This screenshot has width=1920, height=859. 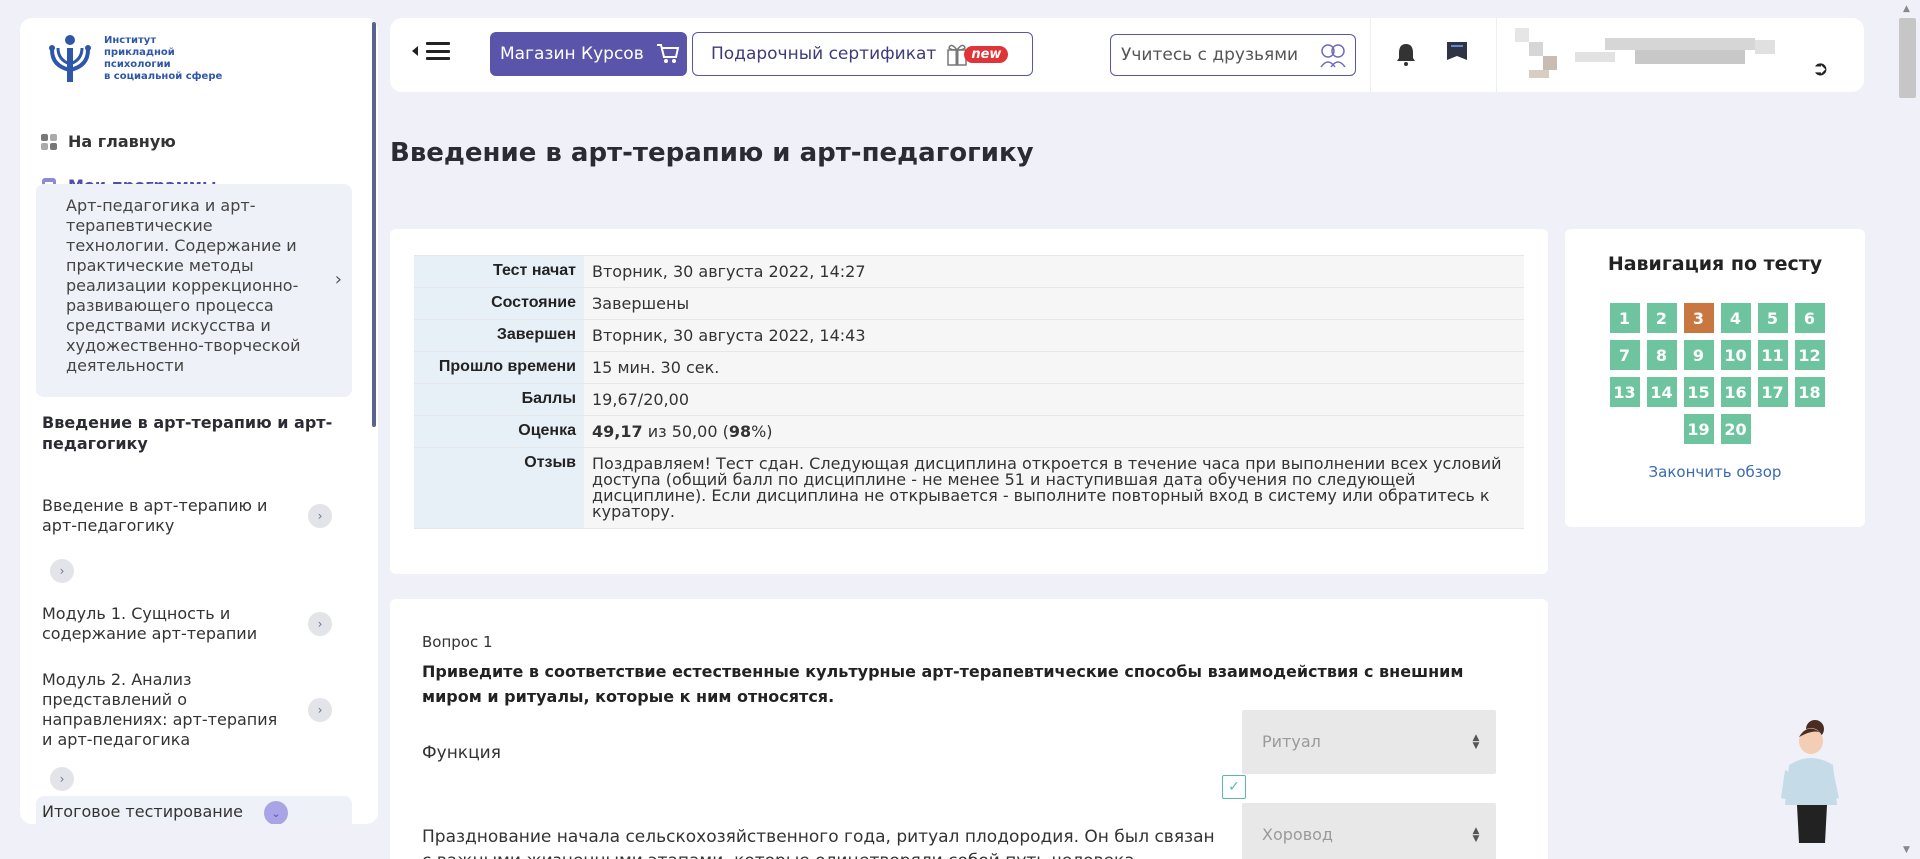 I want to click on bell-icon, so click(x=1406, y=54).